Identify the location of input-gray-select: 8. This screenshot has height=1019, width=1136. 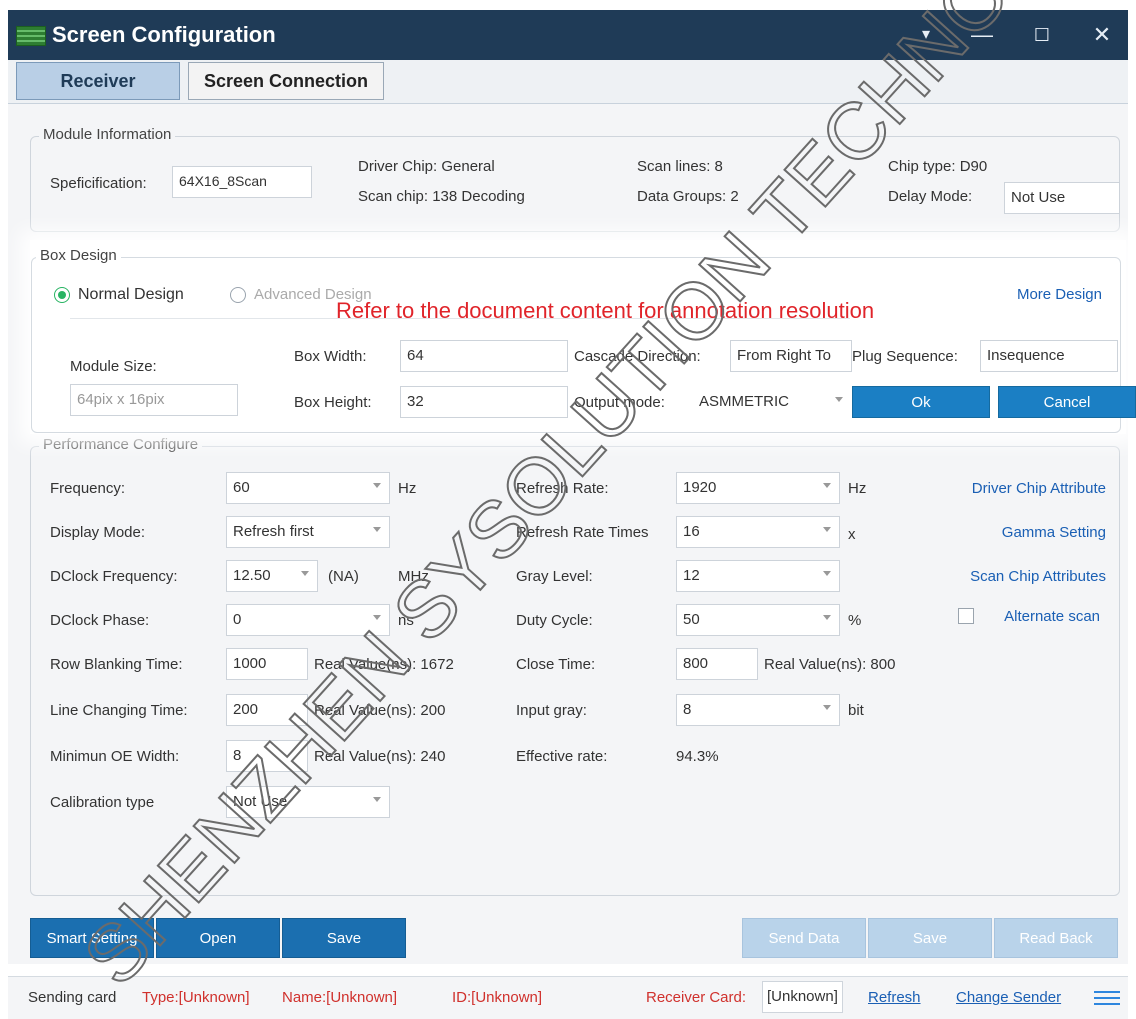
(758, 710).